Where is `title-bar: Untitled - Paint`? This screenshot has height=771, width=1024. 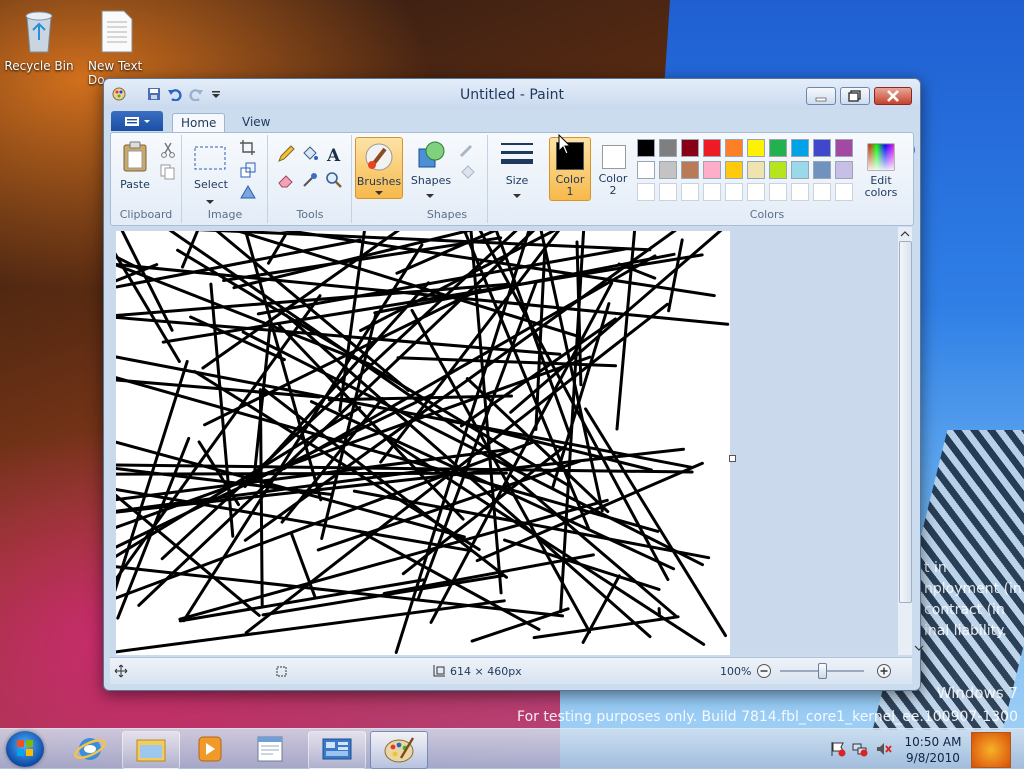
title-bar: Untitled - Paint is located at coordinates (512, 94).